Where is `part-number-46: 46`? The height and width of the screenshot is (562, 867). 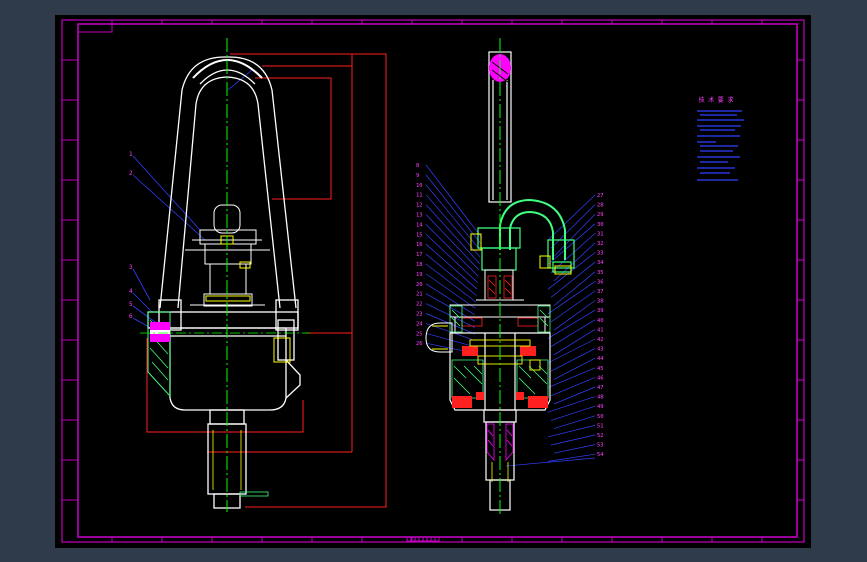
part-number-46: 46 is located at coordinates (600, 378).